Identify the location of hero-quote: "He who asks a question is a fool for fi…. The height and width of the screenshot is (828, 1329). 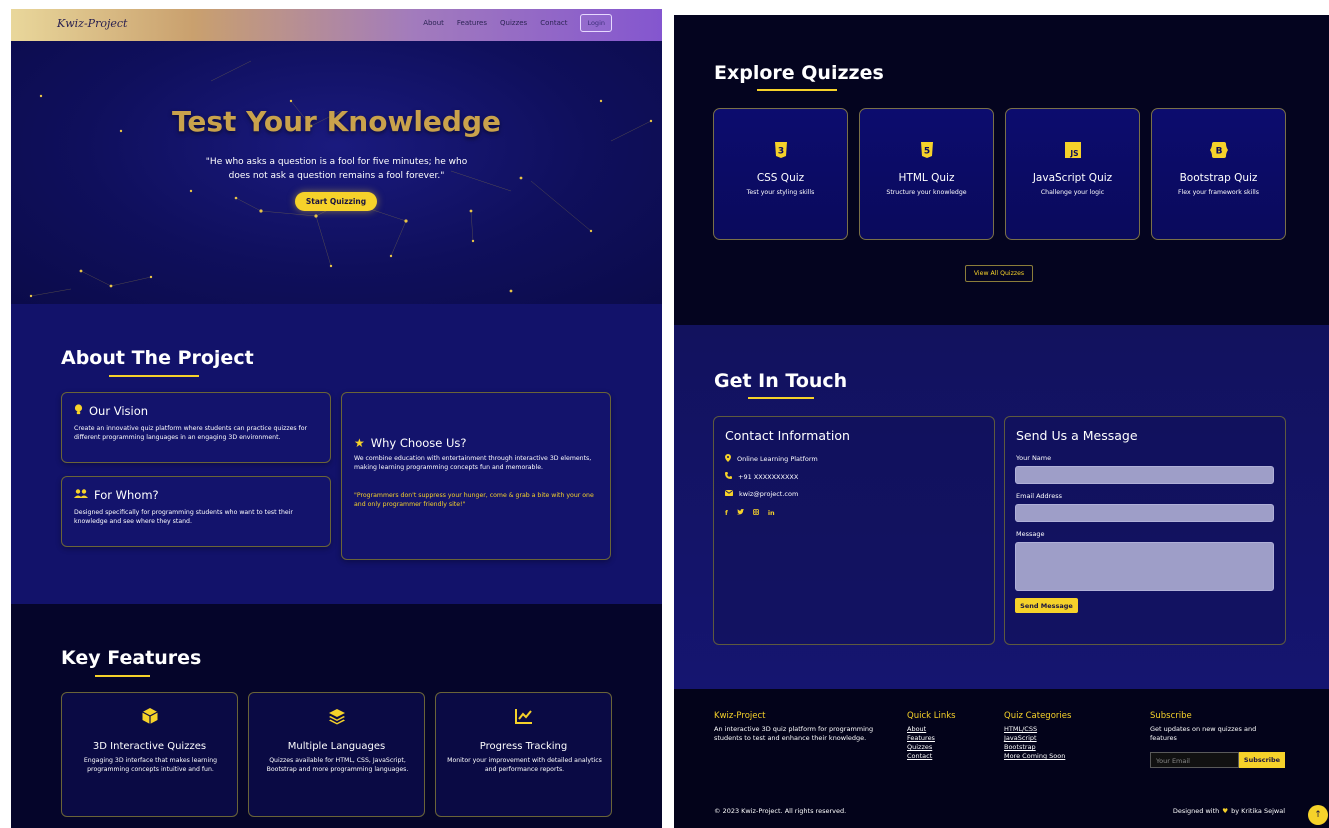
(336, 169).